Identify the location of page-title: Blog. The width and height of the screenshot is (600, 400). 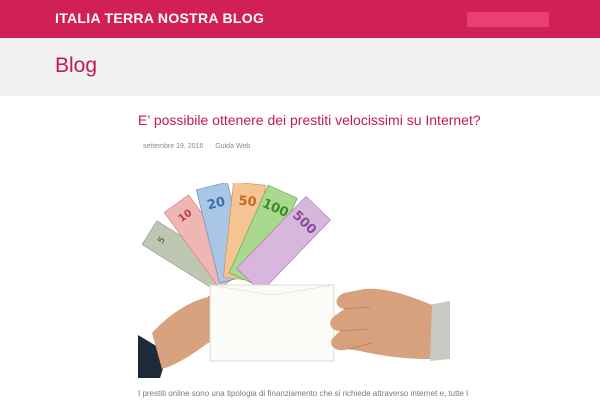
(76, 65).